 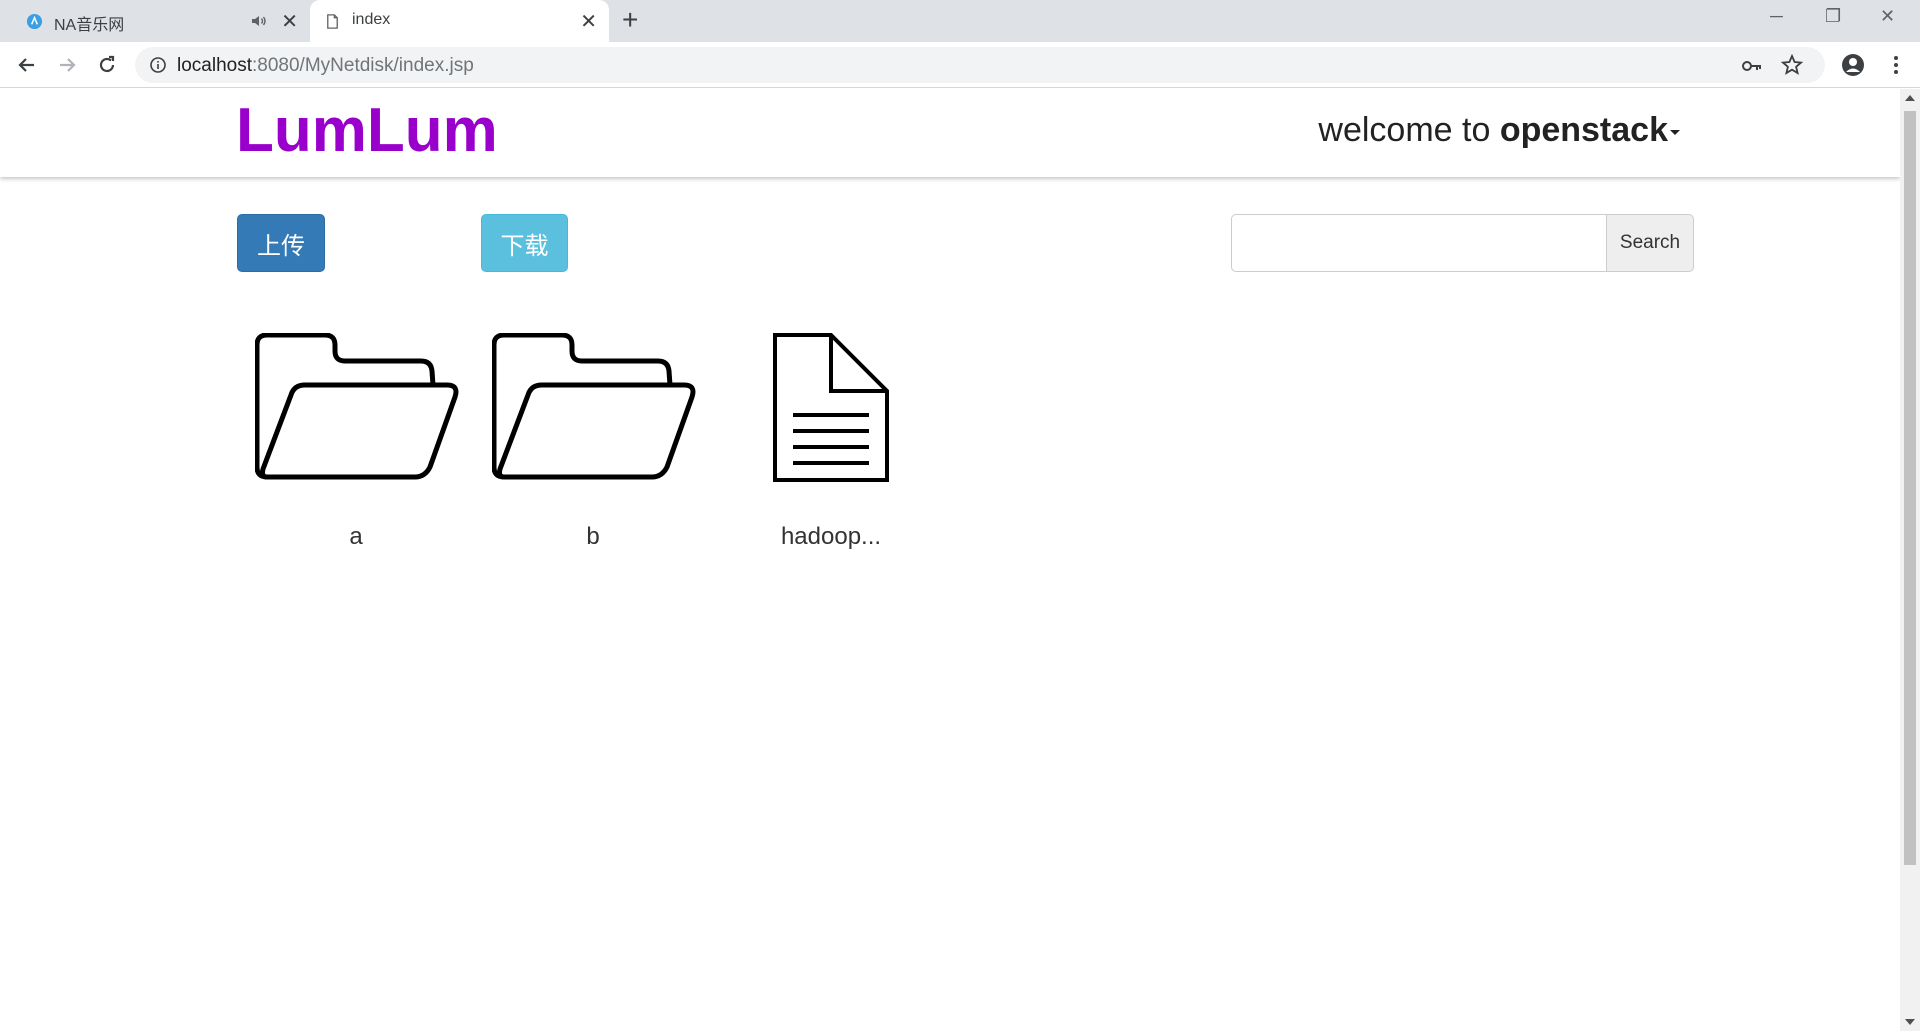 I want to click on menu-kebab-icon, so click(x=1896, y=65).